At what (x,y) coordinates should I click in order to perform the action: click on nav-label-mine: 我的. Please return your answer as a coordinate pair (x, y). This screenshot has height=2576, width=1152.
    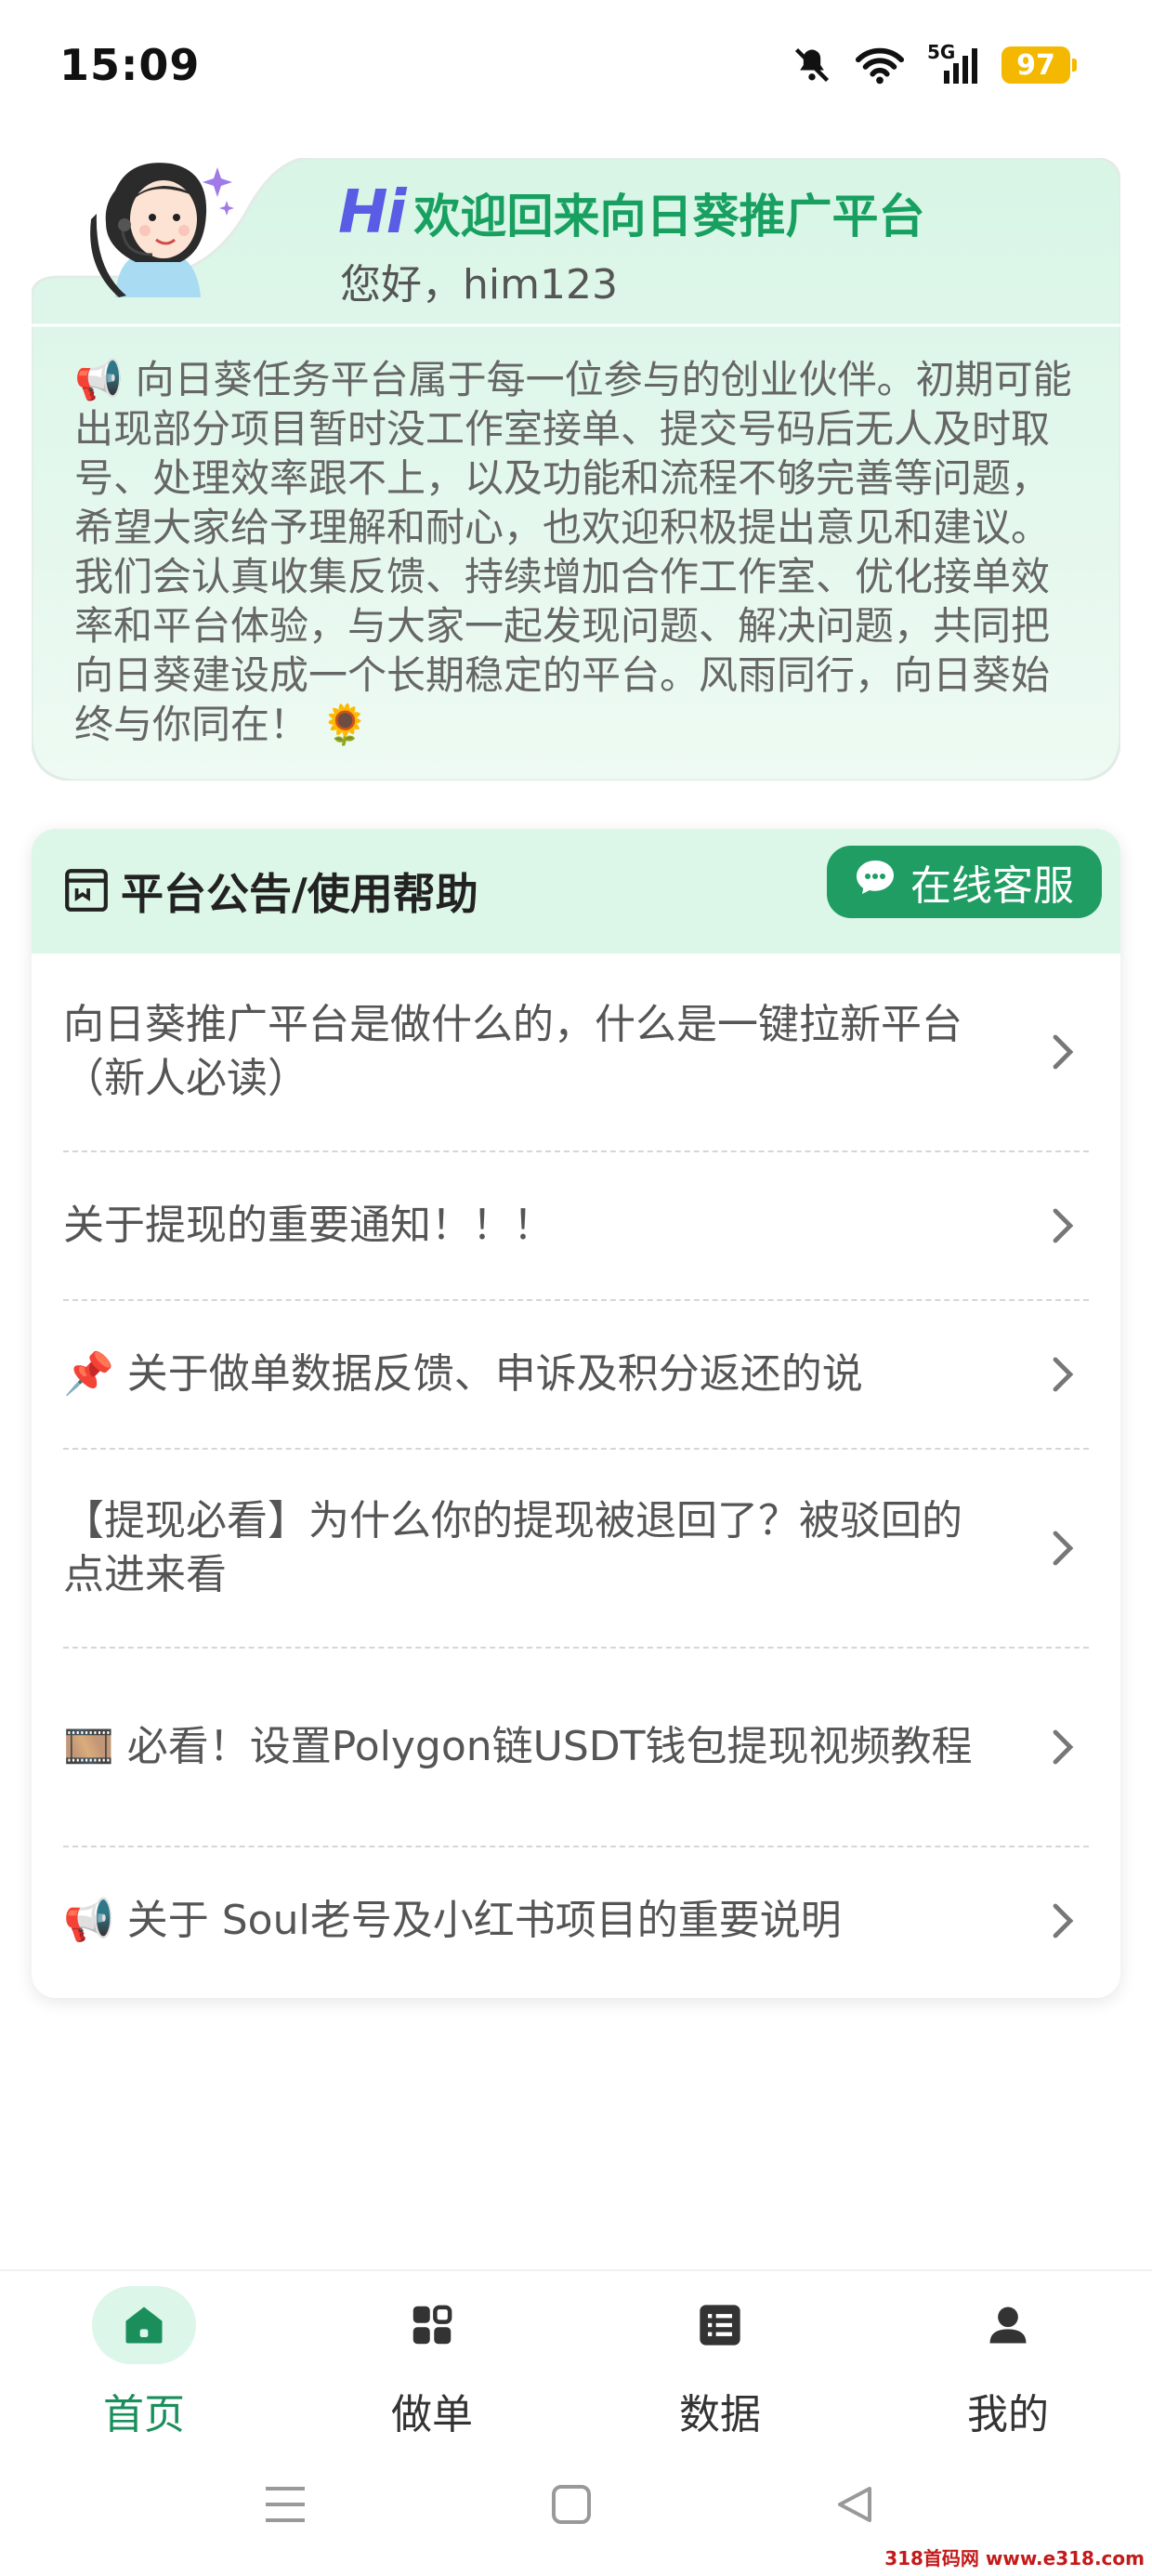
    Looking at the image, I should click on (1008, 2414).